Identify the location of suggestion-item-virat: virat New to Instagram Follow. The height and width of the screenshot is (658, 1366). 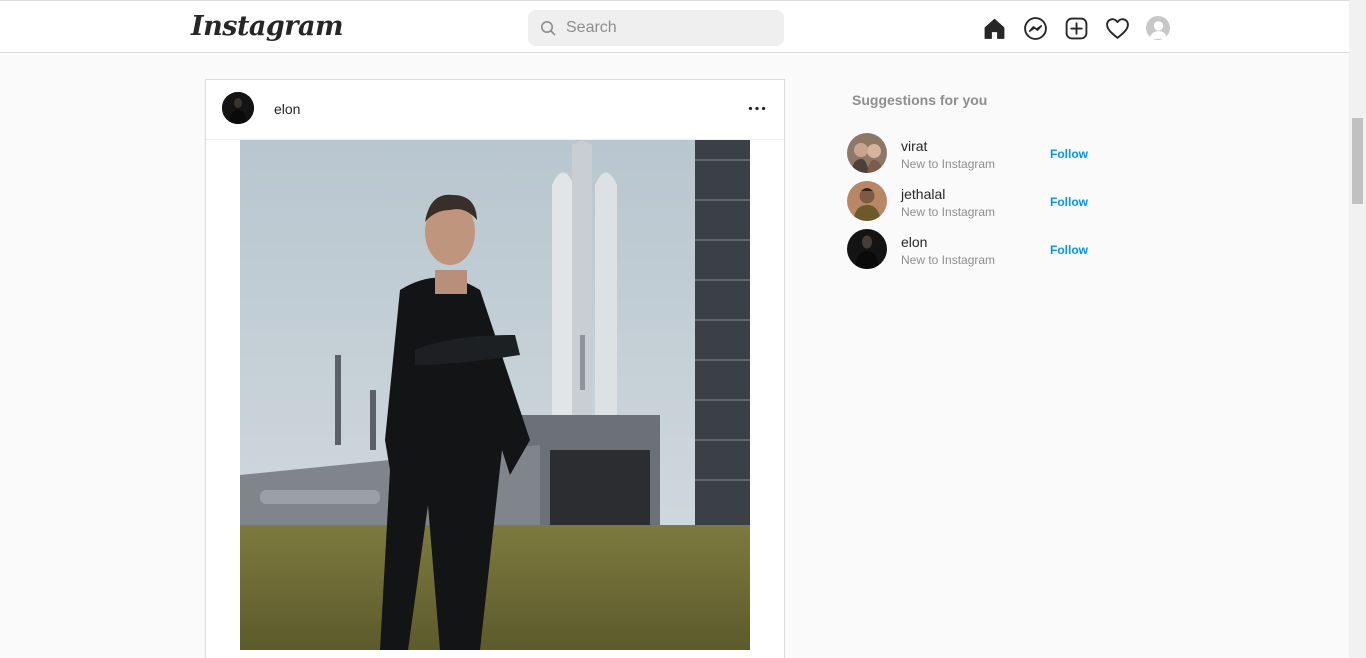
(972, 157).